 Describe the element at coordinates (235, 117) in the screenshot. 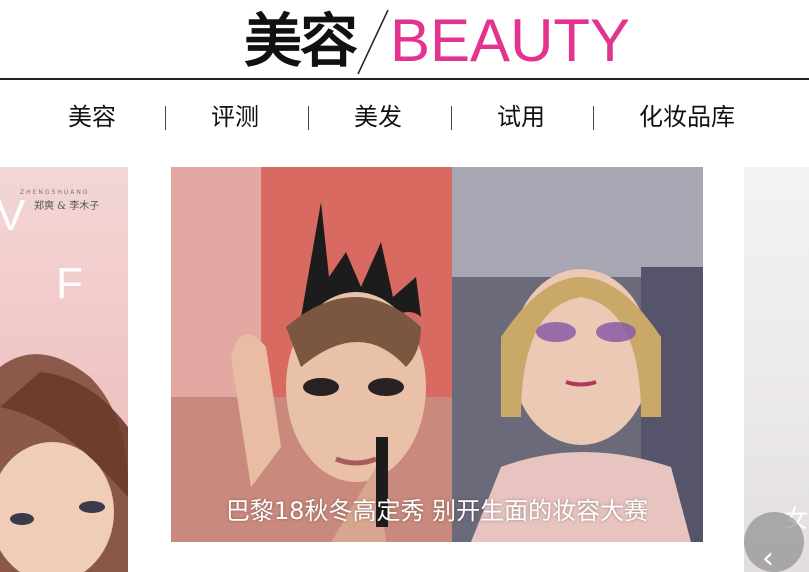

I see `nav-item-review: 评测` at that location.